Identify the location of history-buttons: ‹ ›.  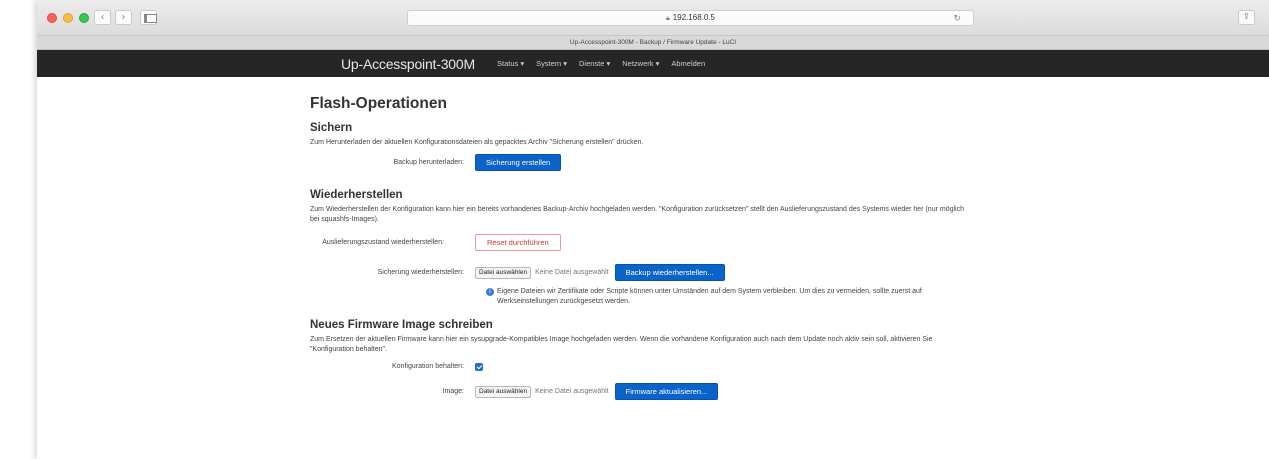
(113, 17).